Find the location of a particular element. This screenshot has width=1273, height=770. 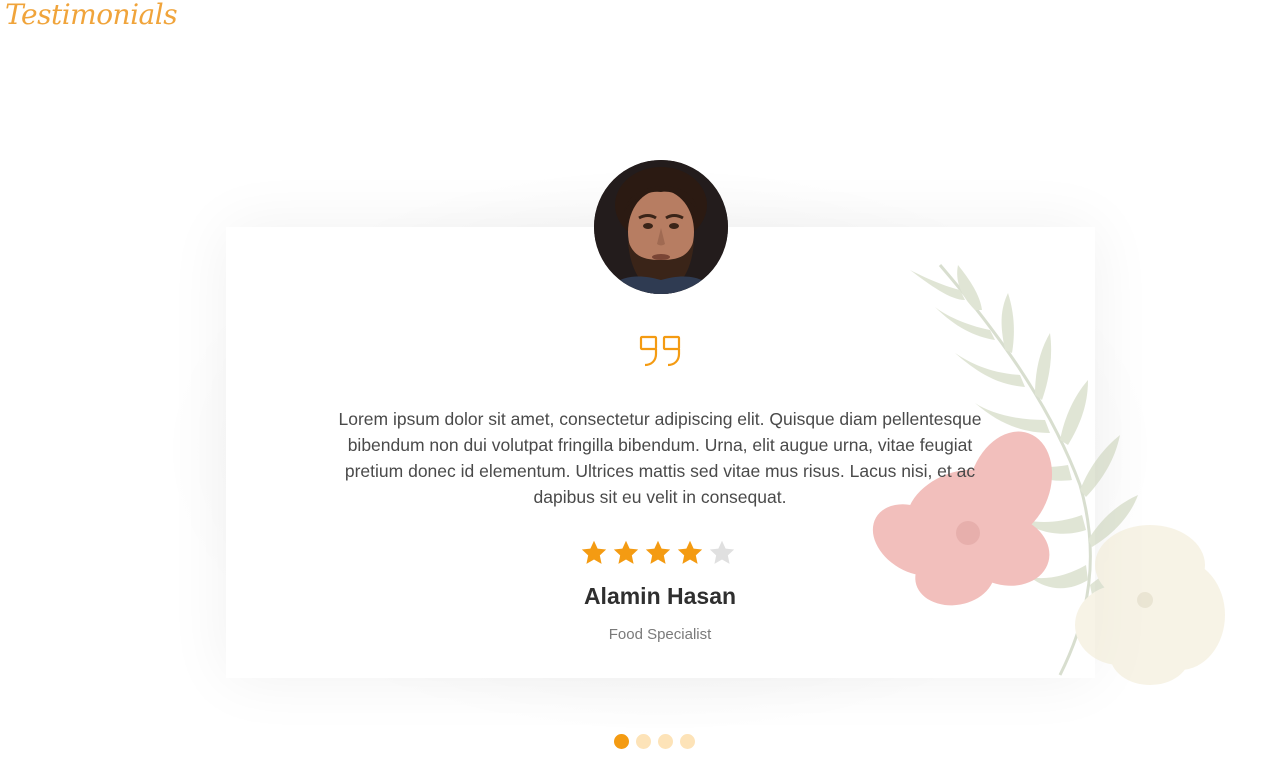

reviewer-role: Food Specialist is located at coordinates (660, 634).